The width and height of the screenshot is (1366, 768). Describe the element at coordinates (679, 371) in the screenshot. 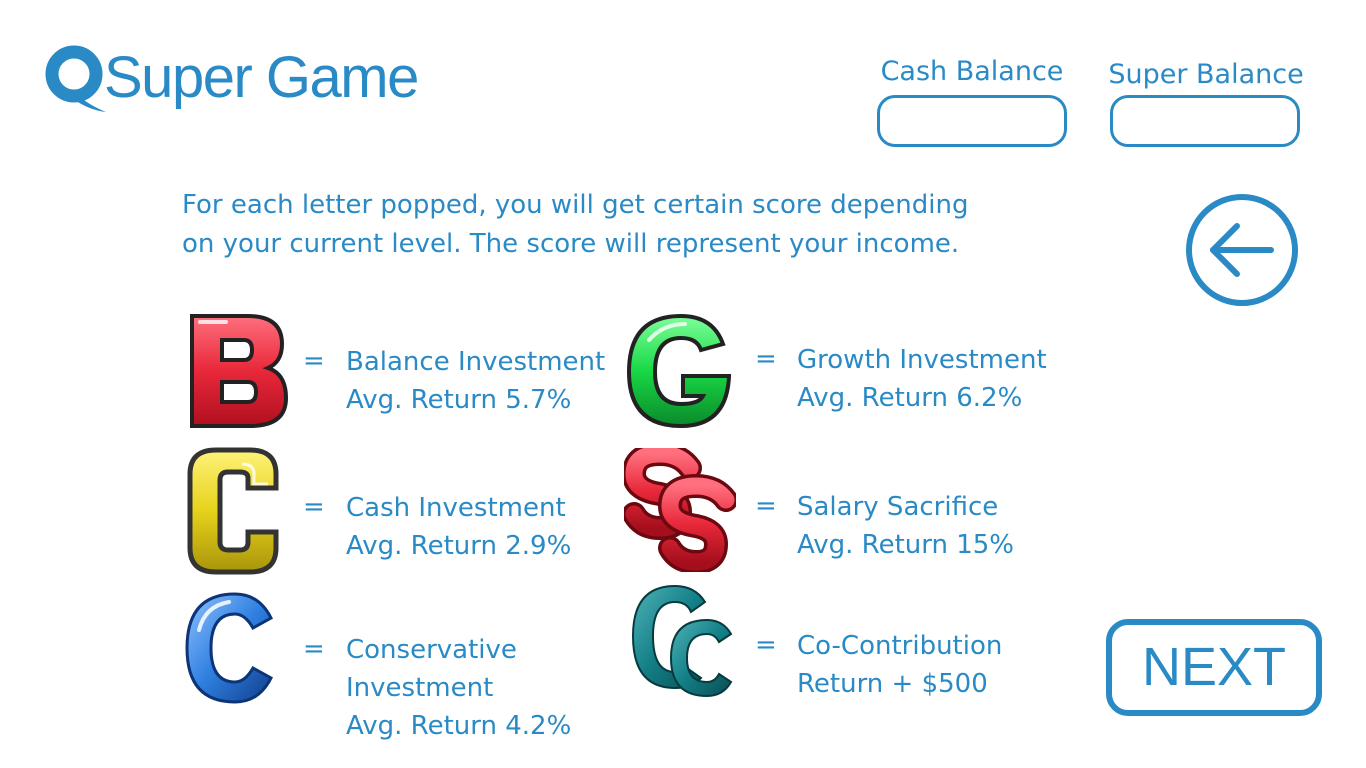

I see `letter-g-icon` at that location.